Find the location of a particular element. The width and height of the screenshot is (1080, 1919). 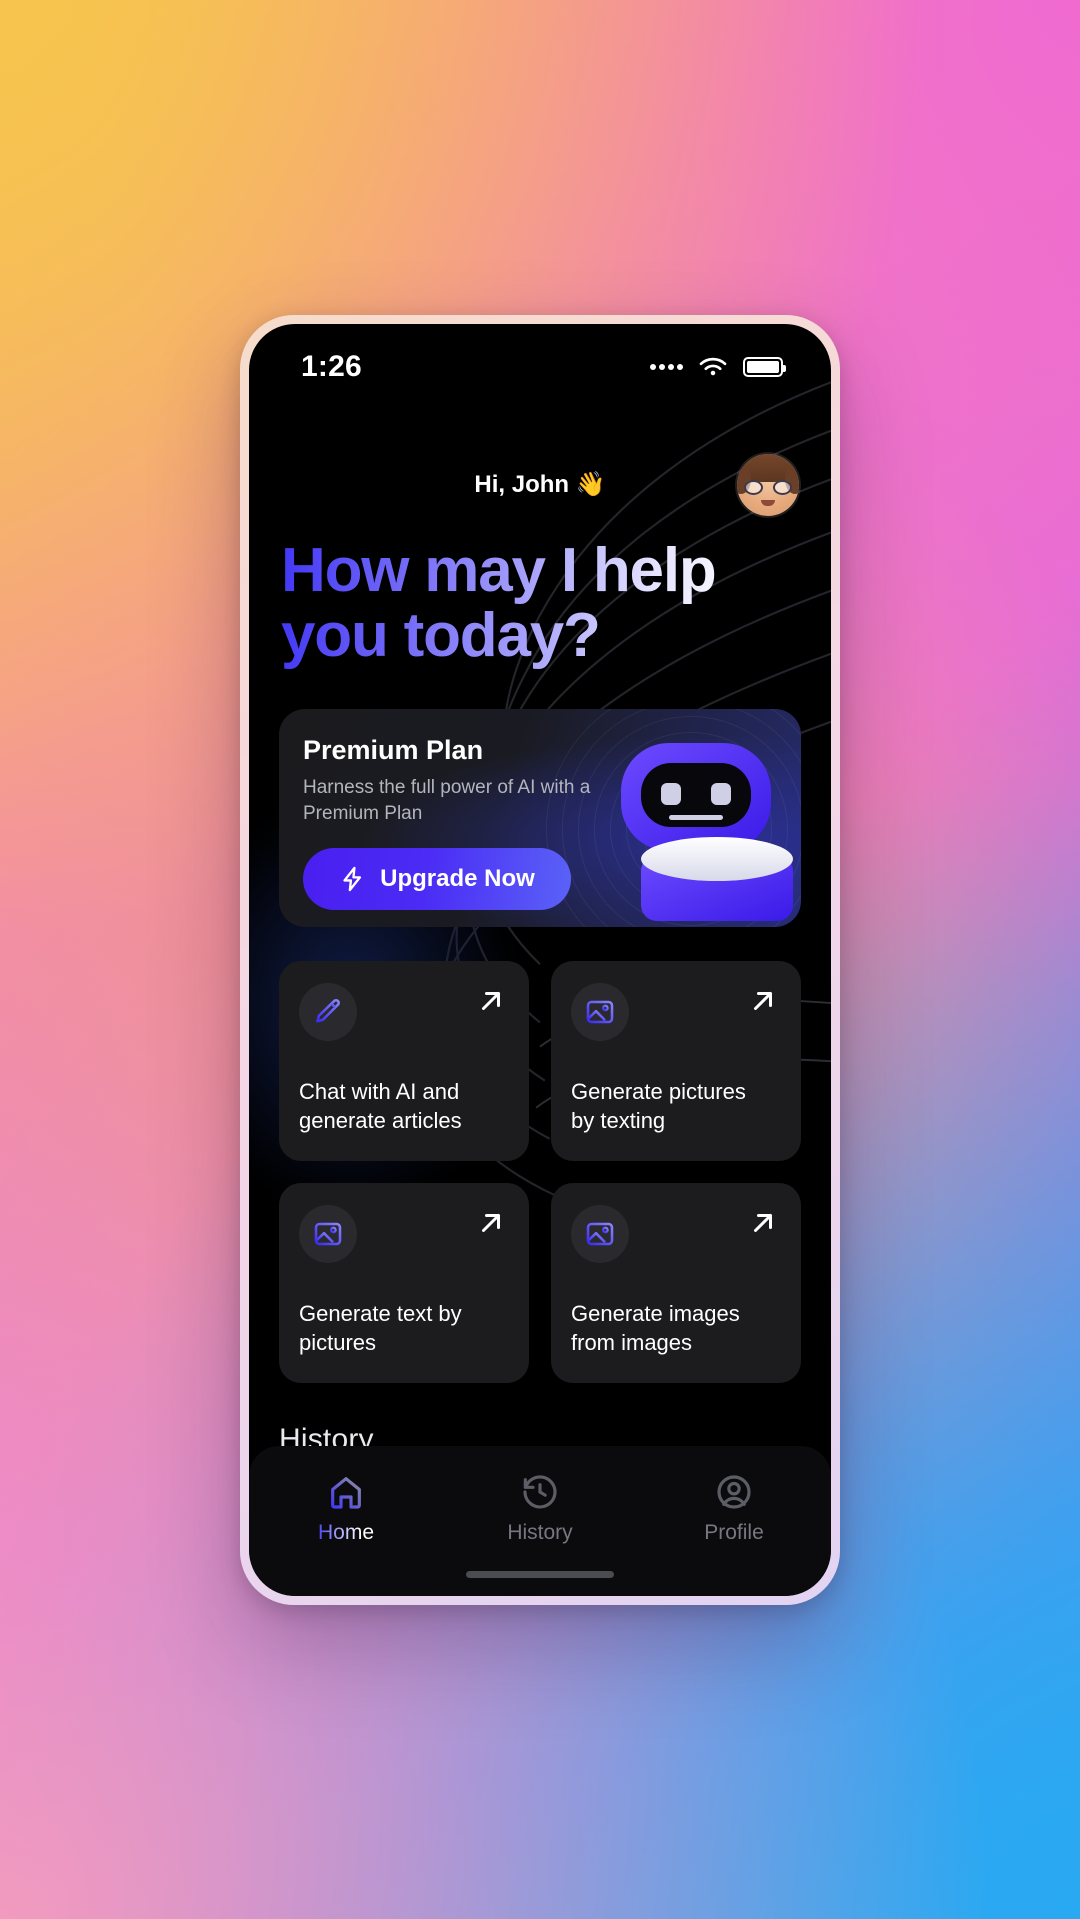

upgrade-now-button: Upgrade Now is located at coordinates (437, 879).